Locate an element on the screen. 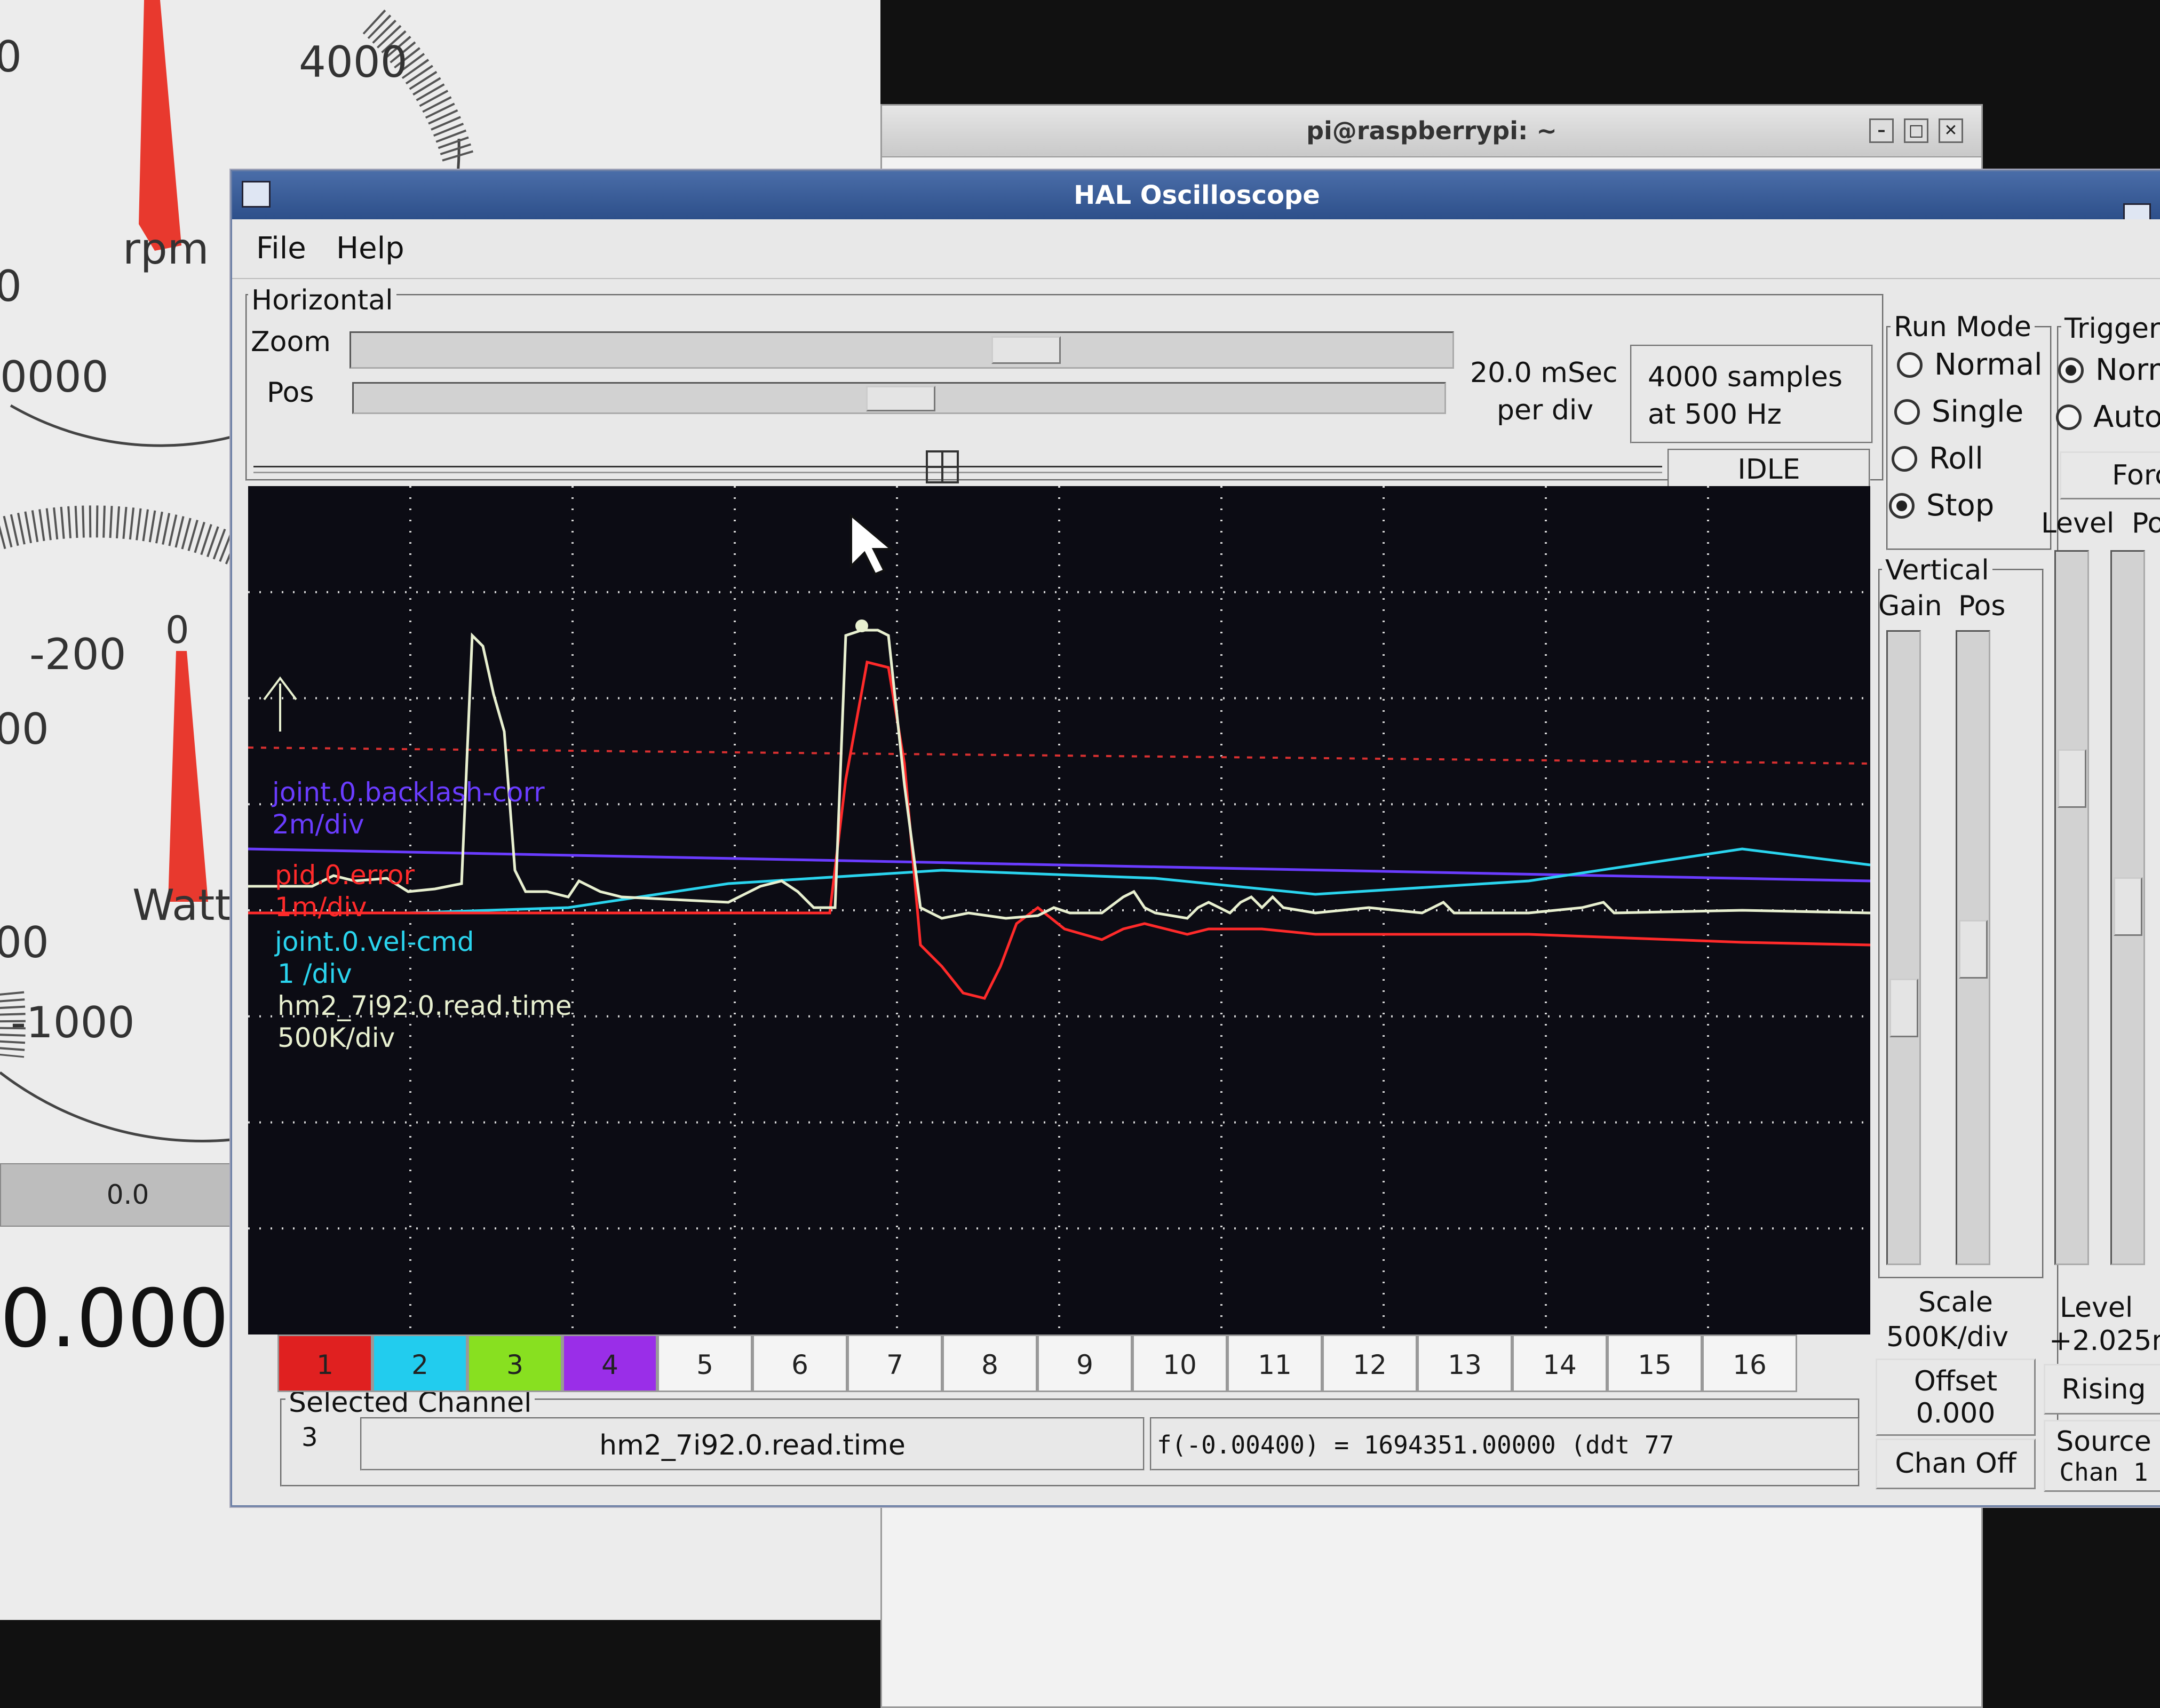 The height and width of the screenshot is (1708, 2160). chan-off-button: Chan Off is located at coordinates (1956, 1464).